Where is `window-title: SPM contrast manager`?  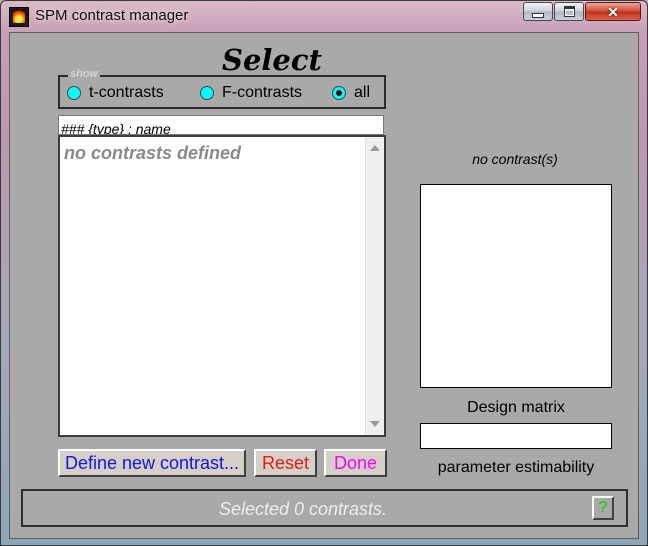 window-title: SPM contrast manager is located at coordinates (112, 15).